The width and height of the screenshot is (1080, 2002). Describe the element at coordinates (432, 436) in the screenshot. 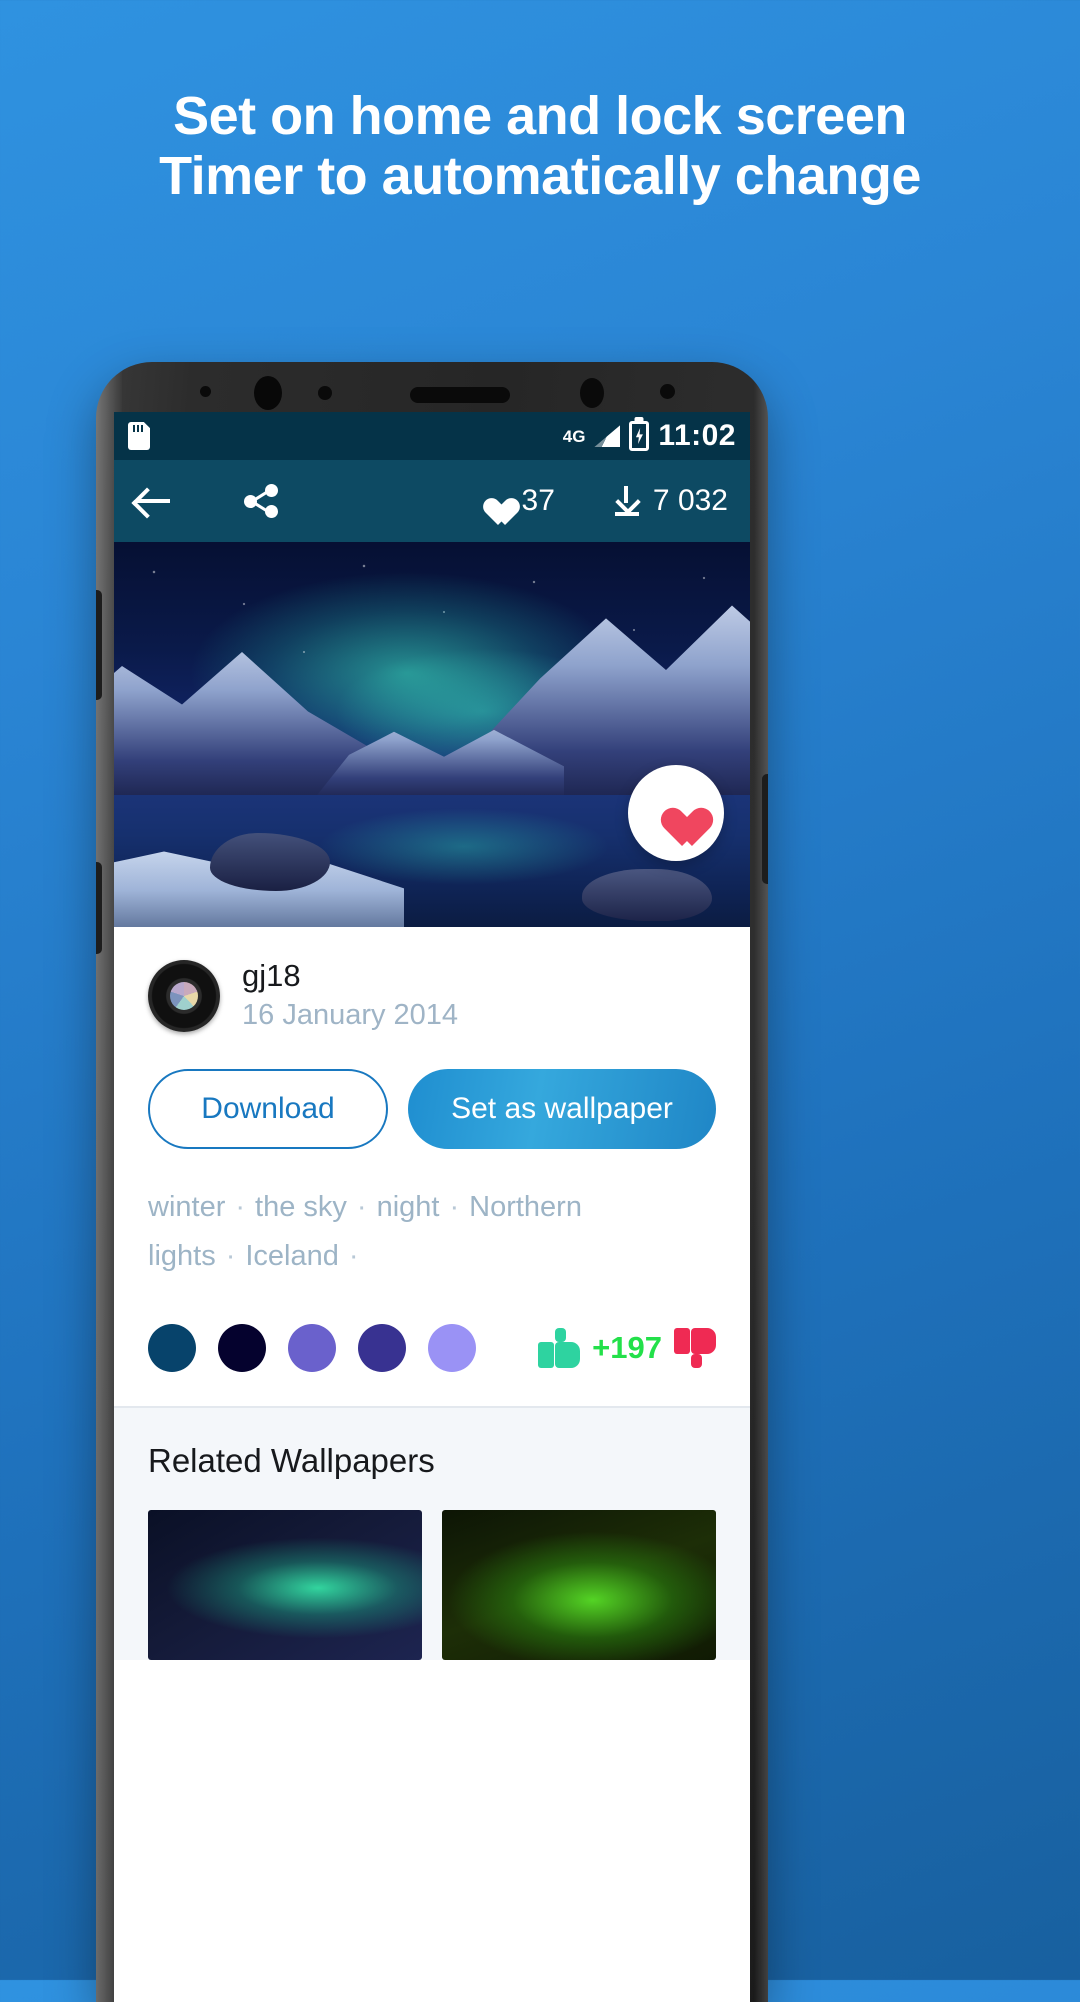

I see `status-bar: 4G 11:02` at that location.